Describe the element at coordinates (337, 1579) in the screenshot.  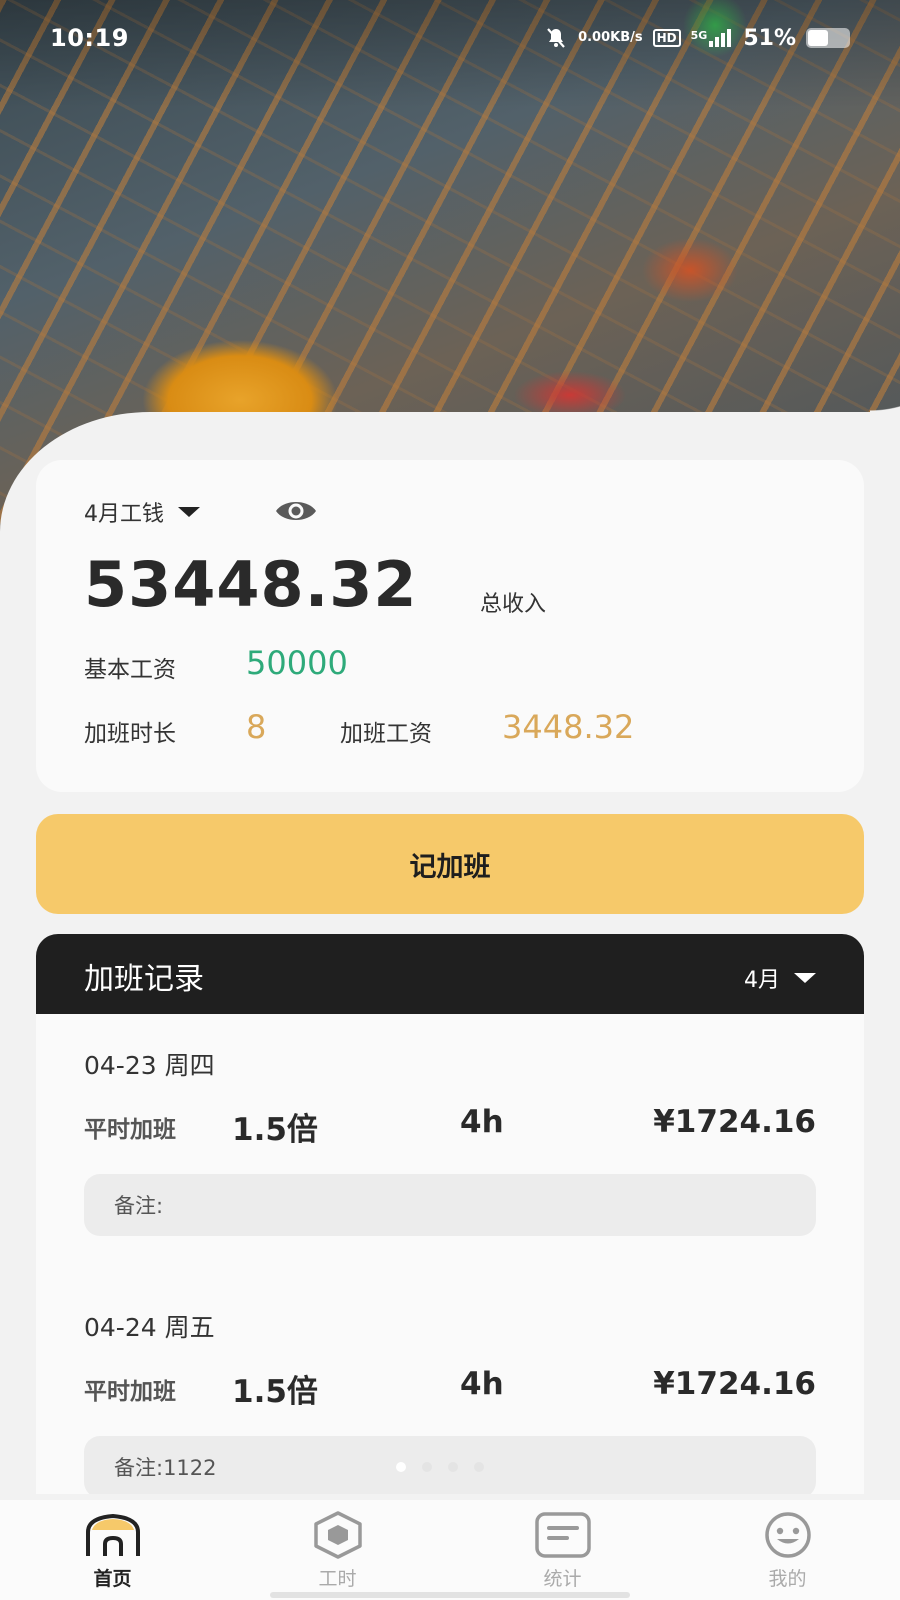
I see `nav-label-hours: 工时` at that location.